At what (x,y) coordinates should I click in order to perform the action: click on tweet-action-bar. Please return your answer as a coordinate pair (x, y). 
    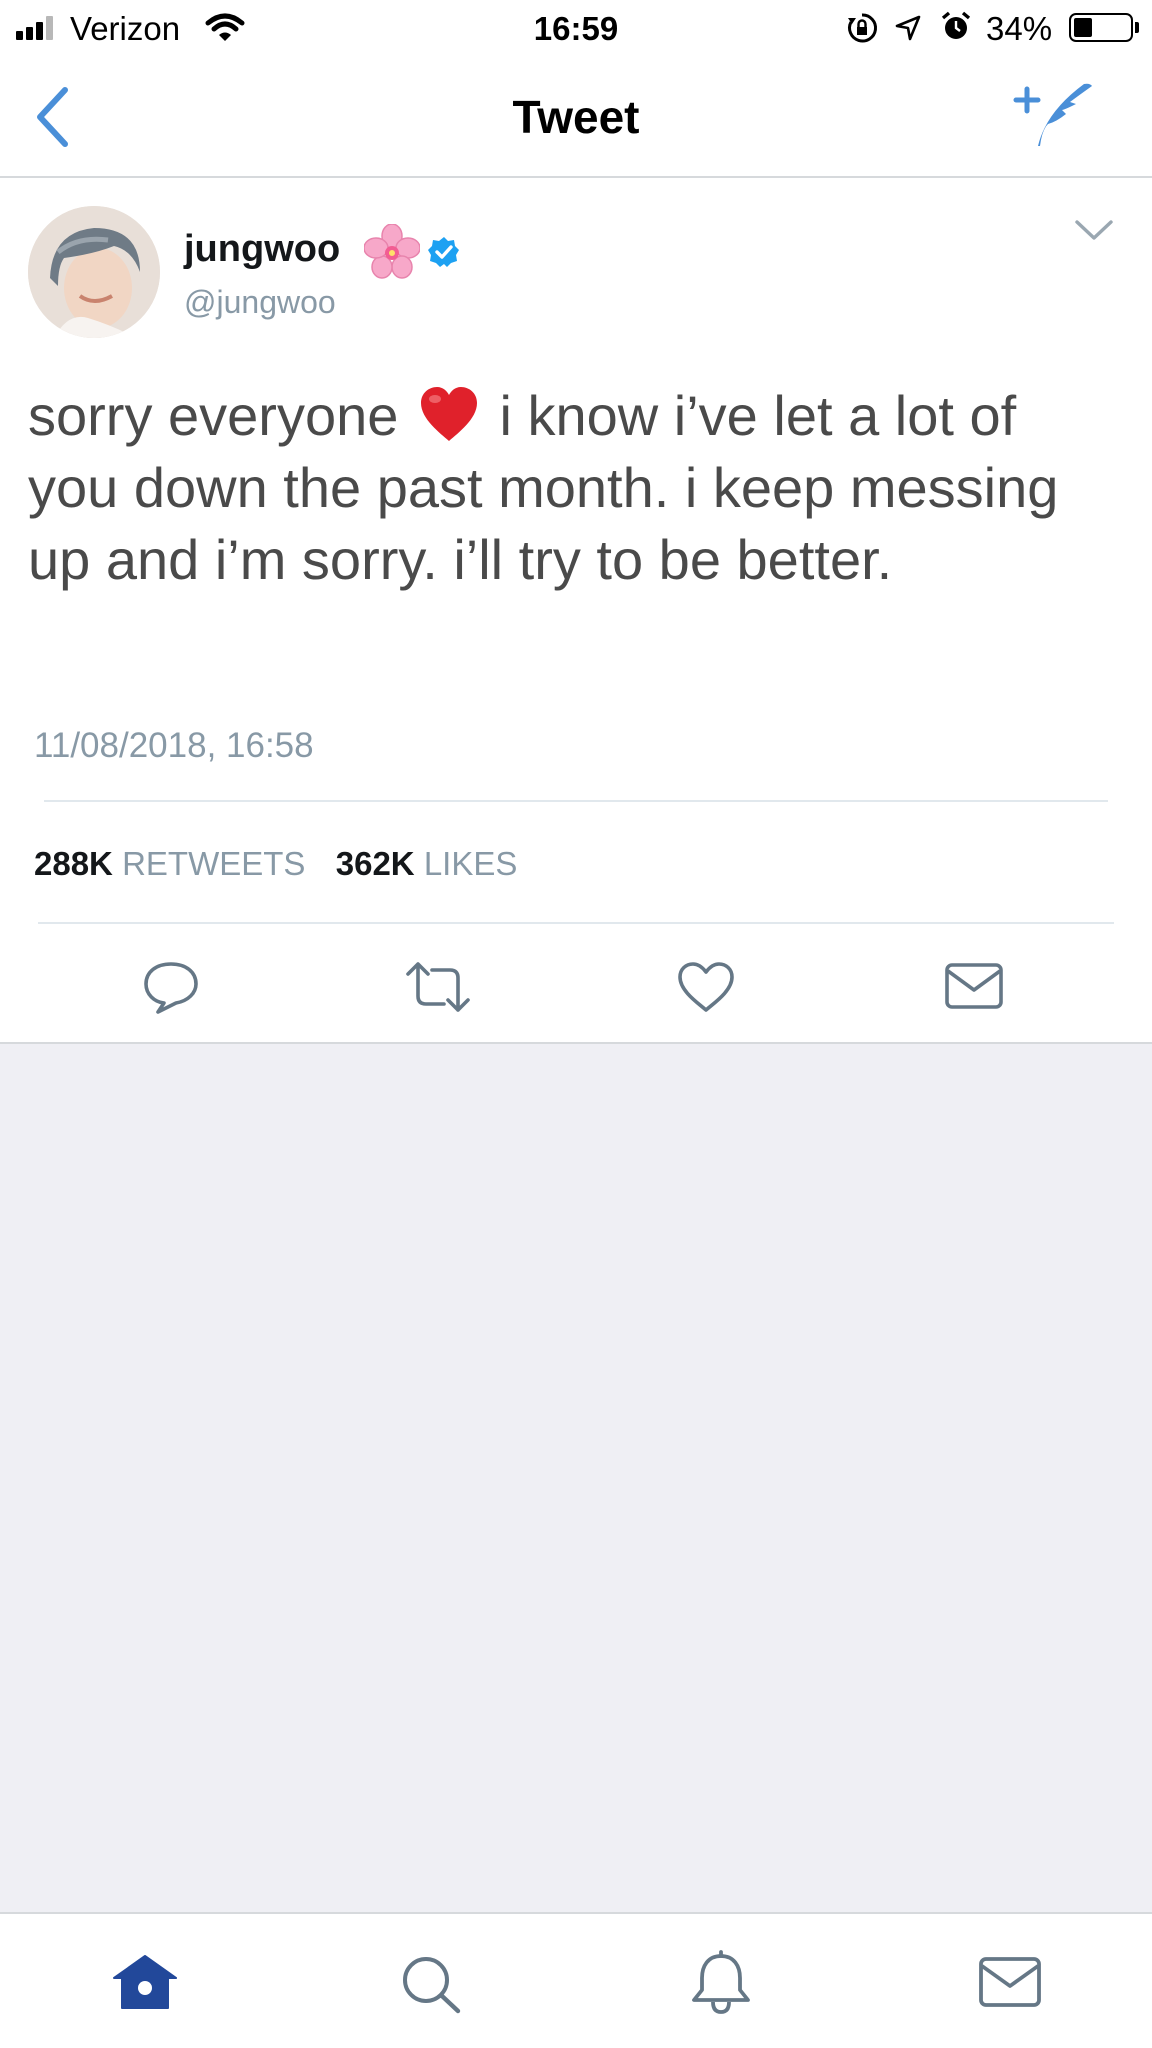
    Looking at the image, I should click on (576, 984).